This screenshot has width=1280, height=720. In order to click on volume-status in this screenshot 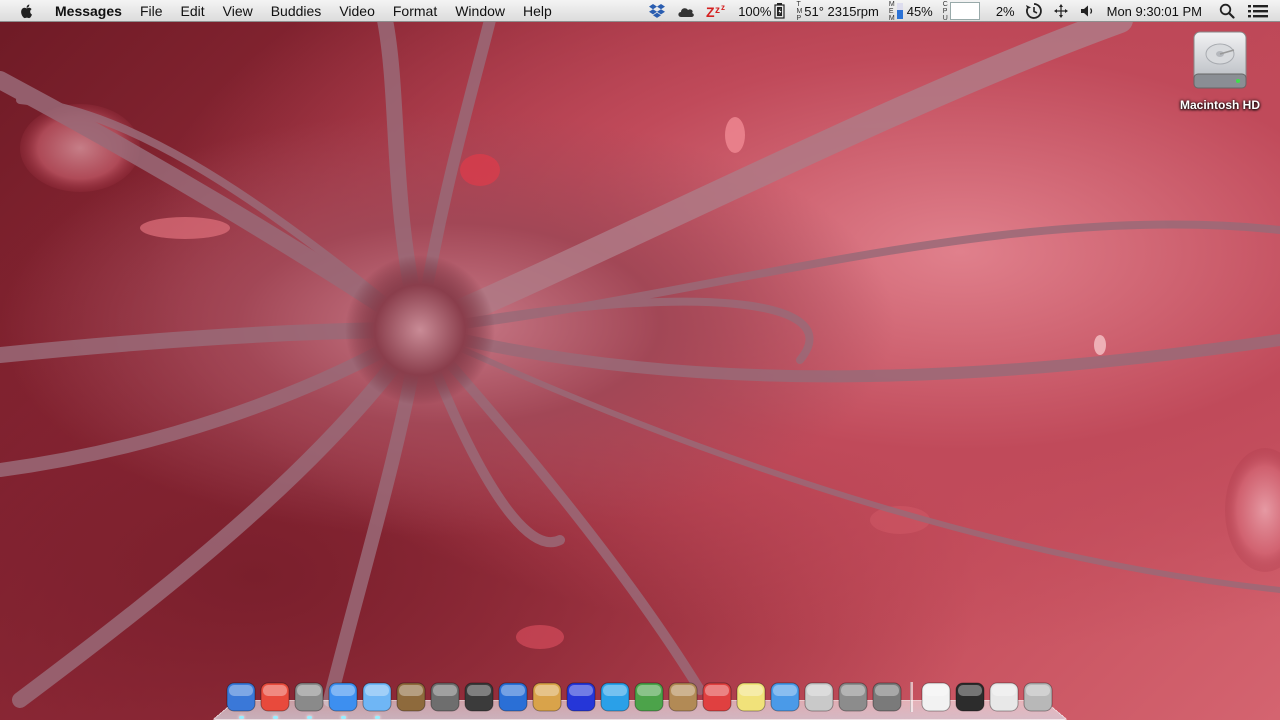, I will do `click(1088, 11)`.